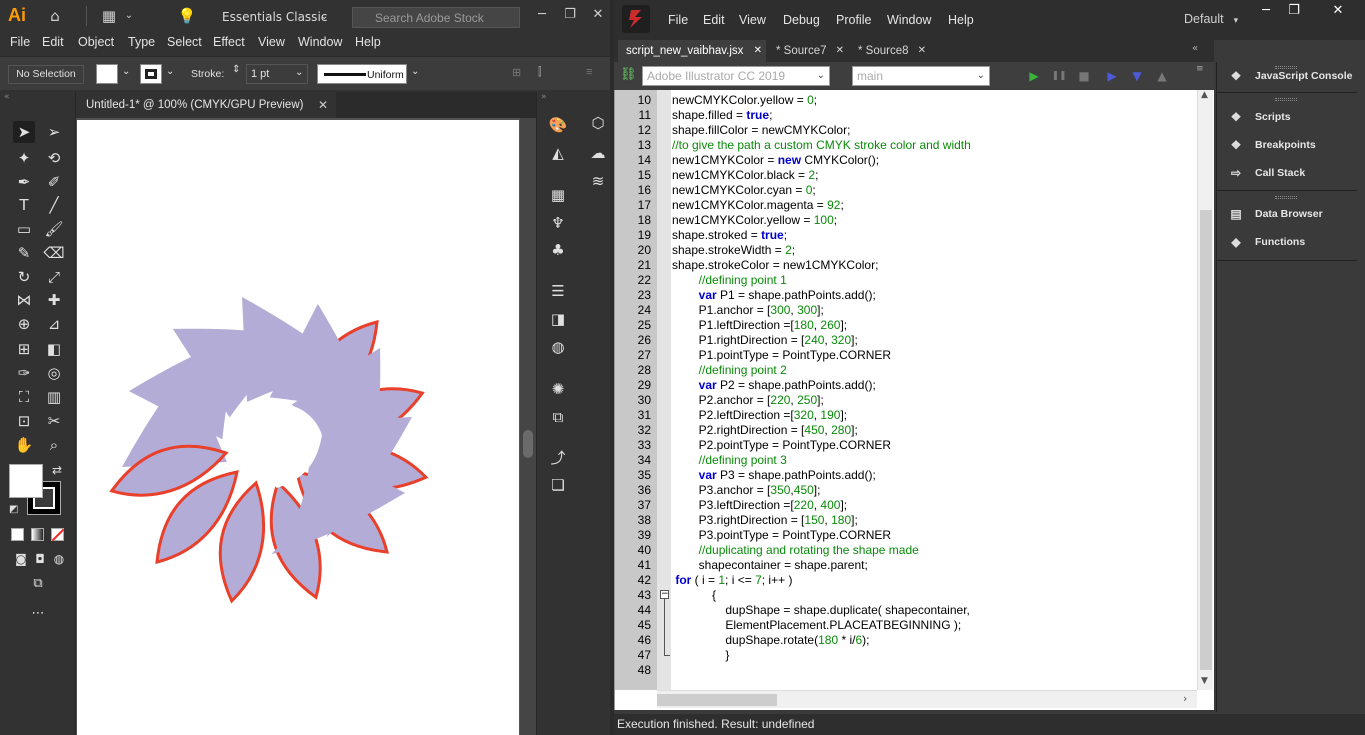 This screenshot has width=1365, height=735. Describe the element at coordinates (633, 625) in the screenshot. I see `line-number: 45` at that location.